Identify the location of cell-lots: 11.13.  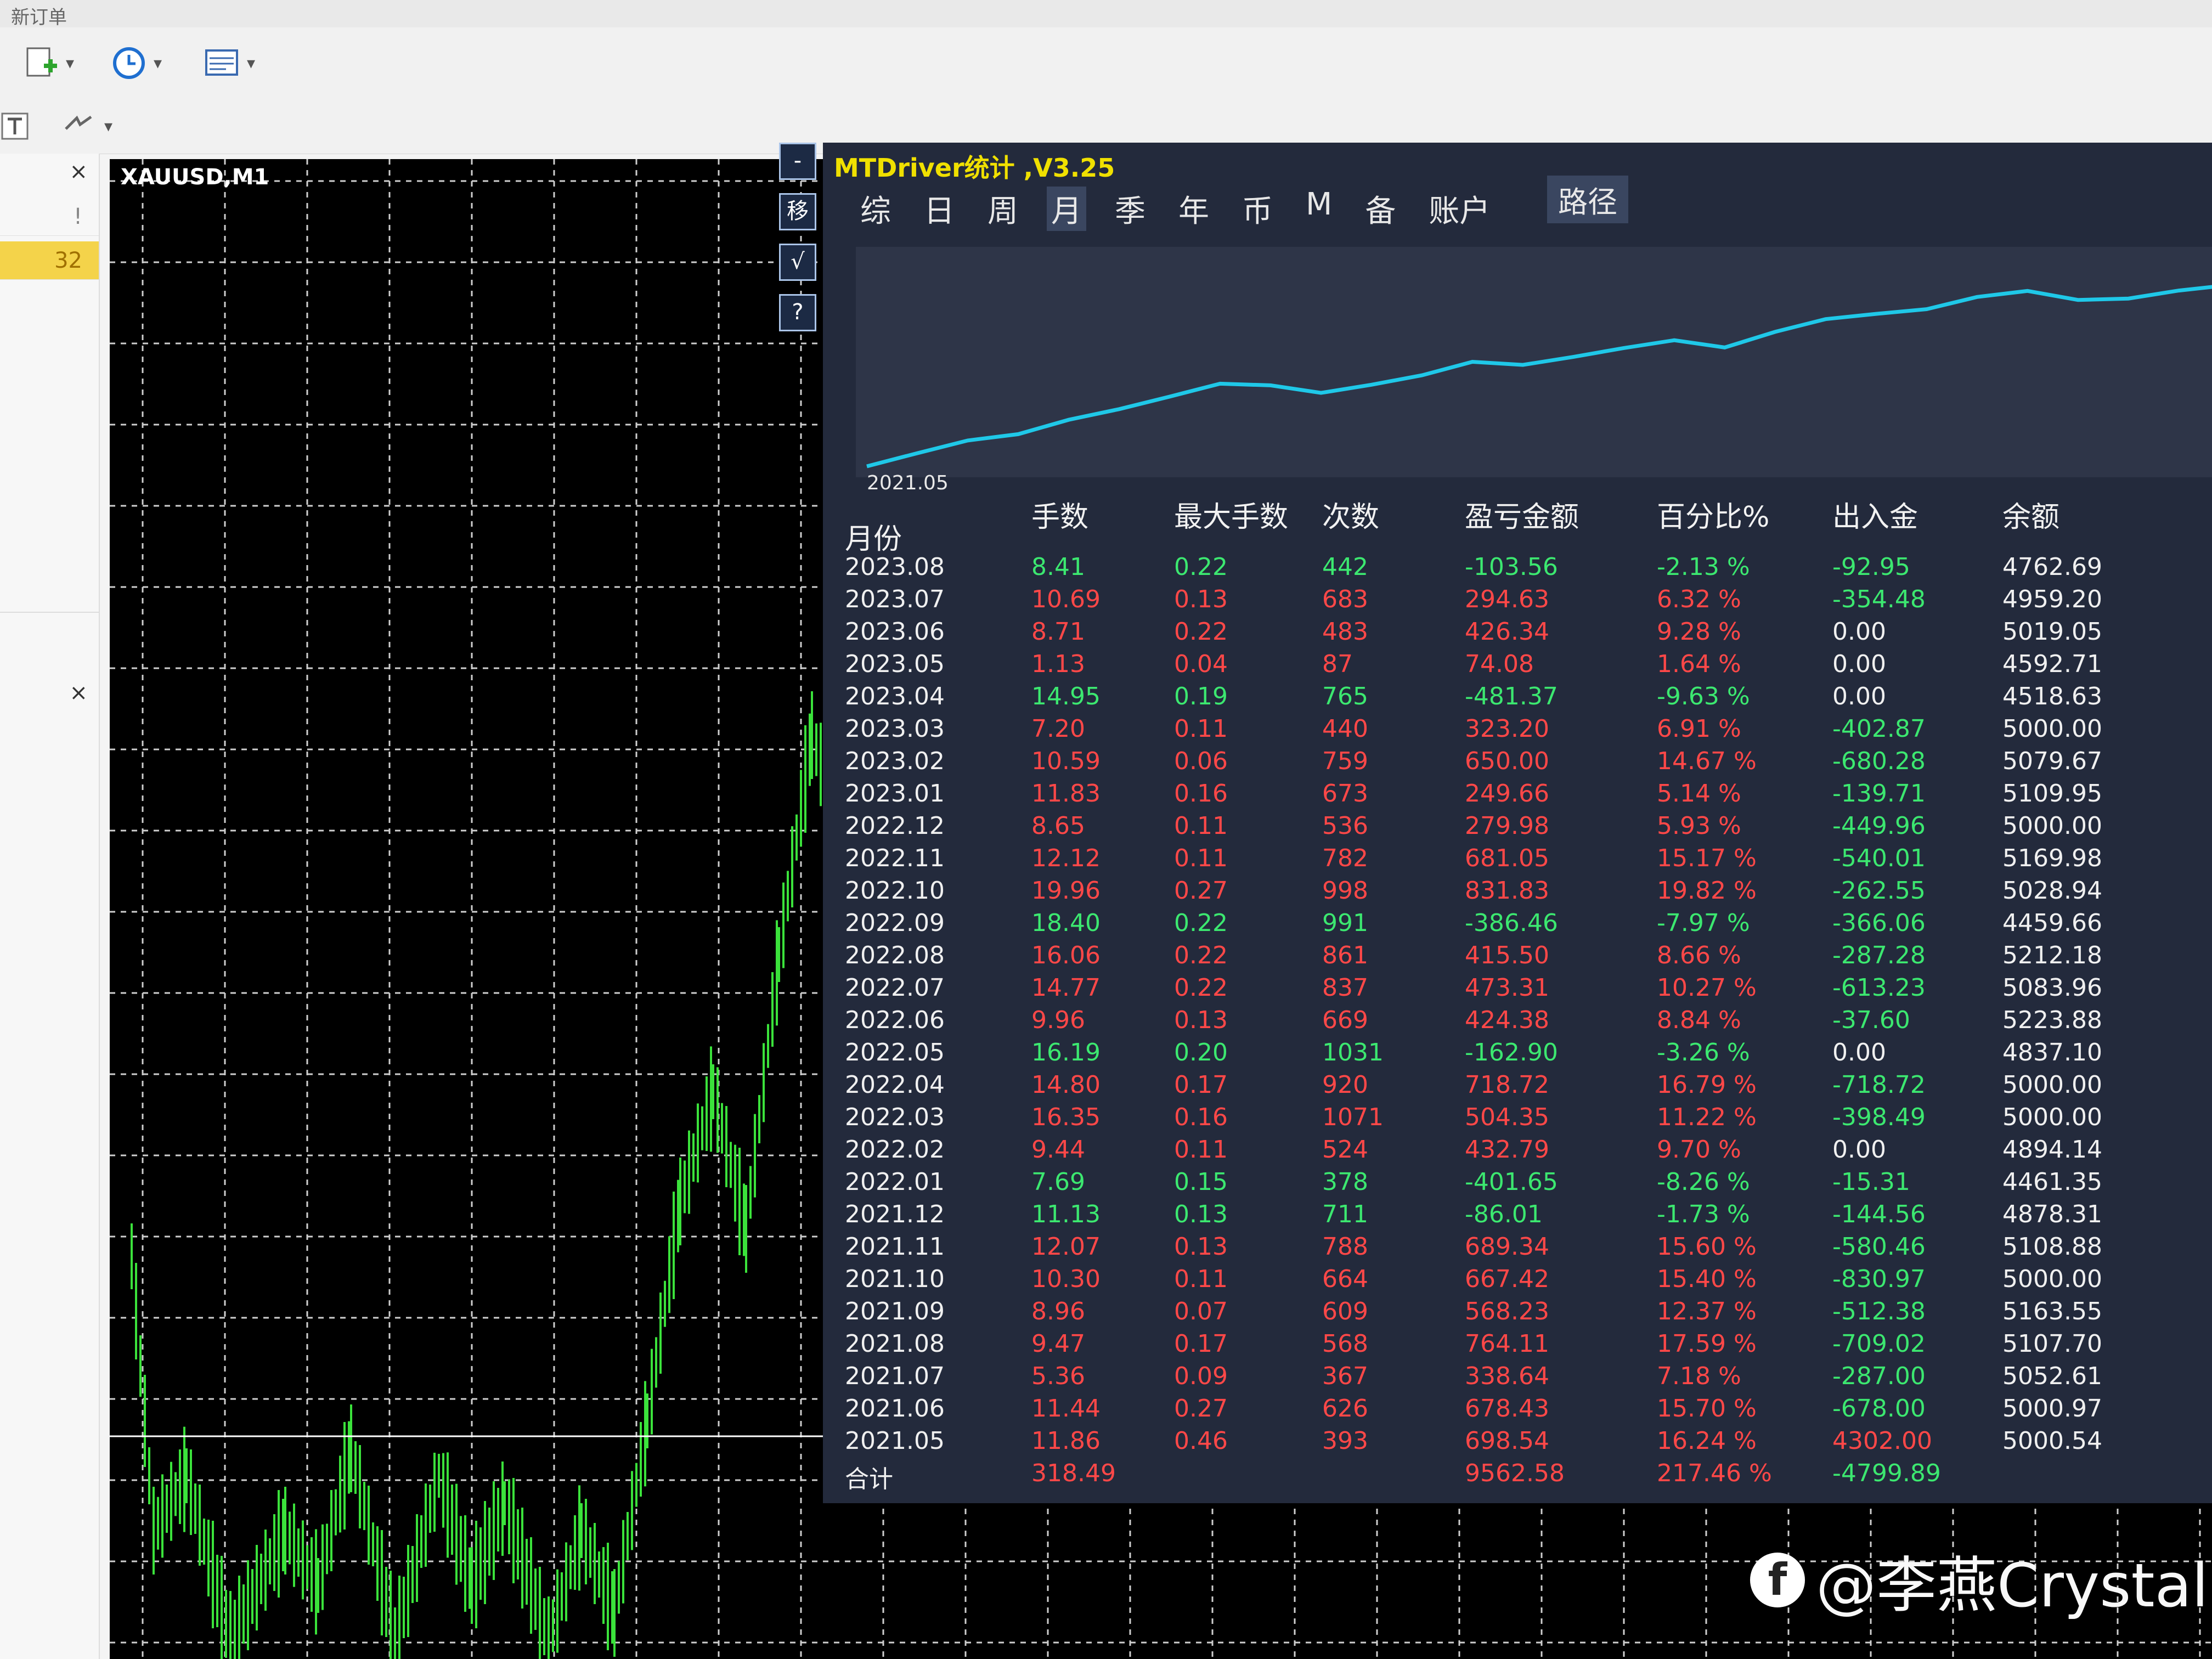
(1066, 1214).